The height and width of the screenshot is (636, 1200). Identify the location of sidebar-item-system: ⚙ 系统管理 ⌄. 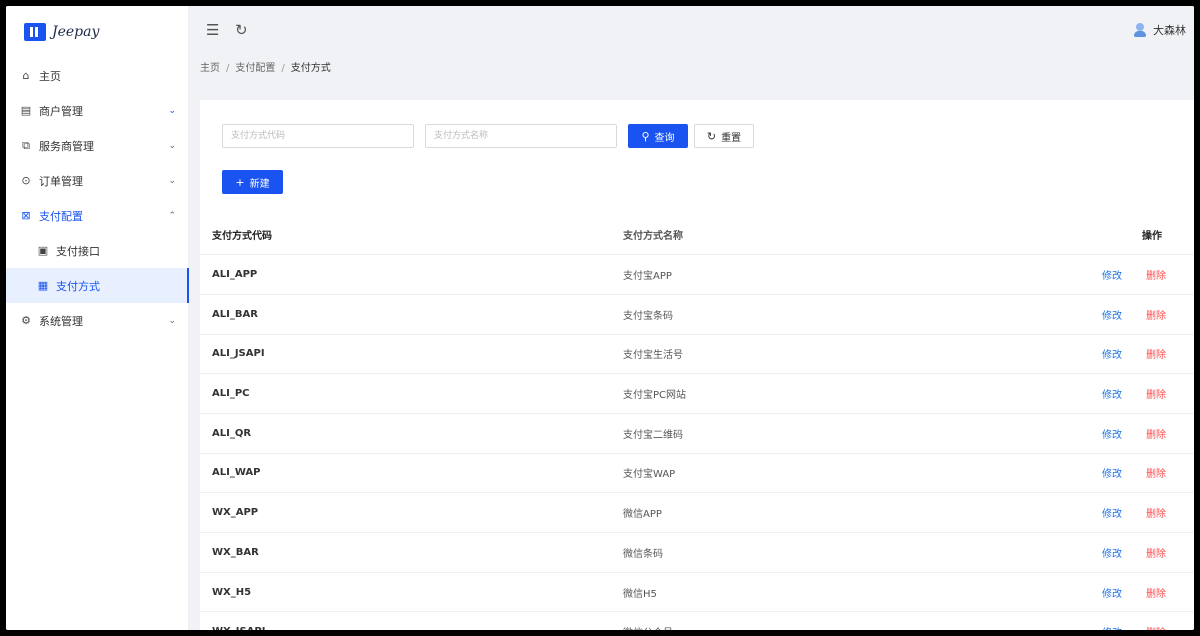
(97, 320).